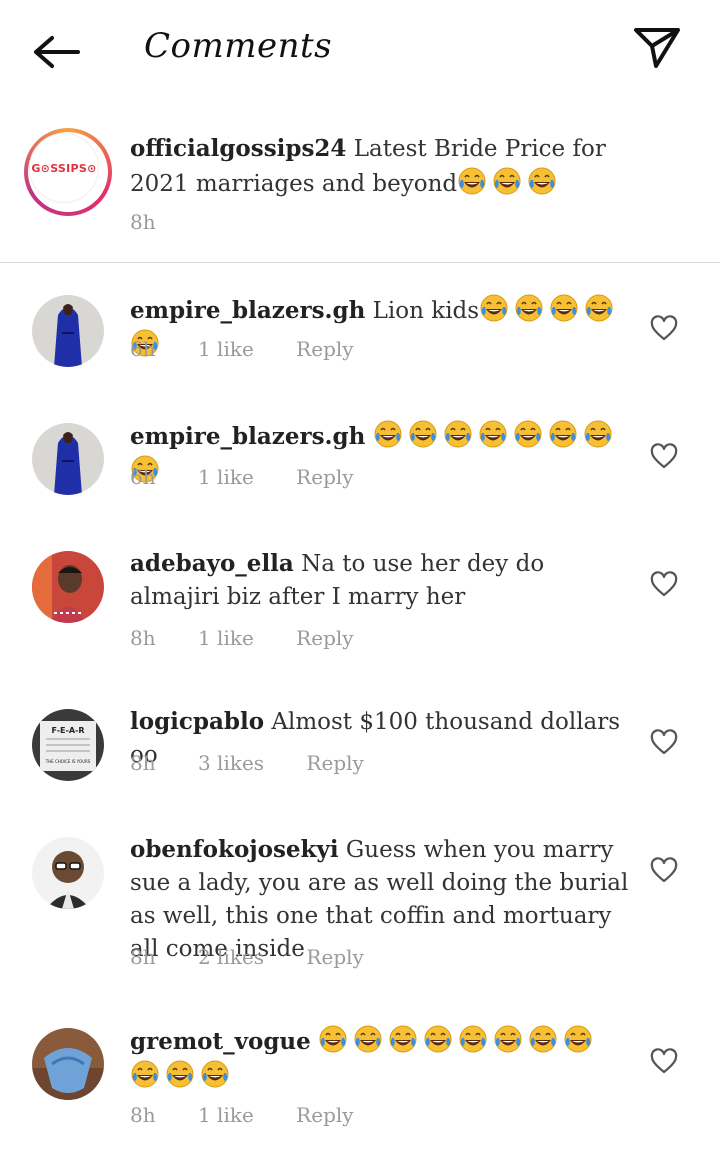 Image resolution: width=720 pixels, height=1155 pixels. Describe the element at coordinates (64, 168) in the screenshot. I see `gossips-logo: G⊙SSIPS⊙` at that location.